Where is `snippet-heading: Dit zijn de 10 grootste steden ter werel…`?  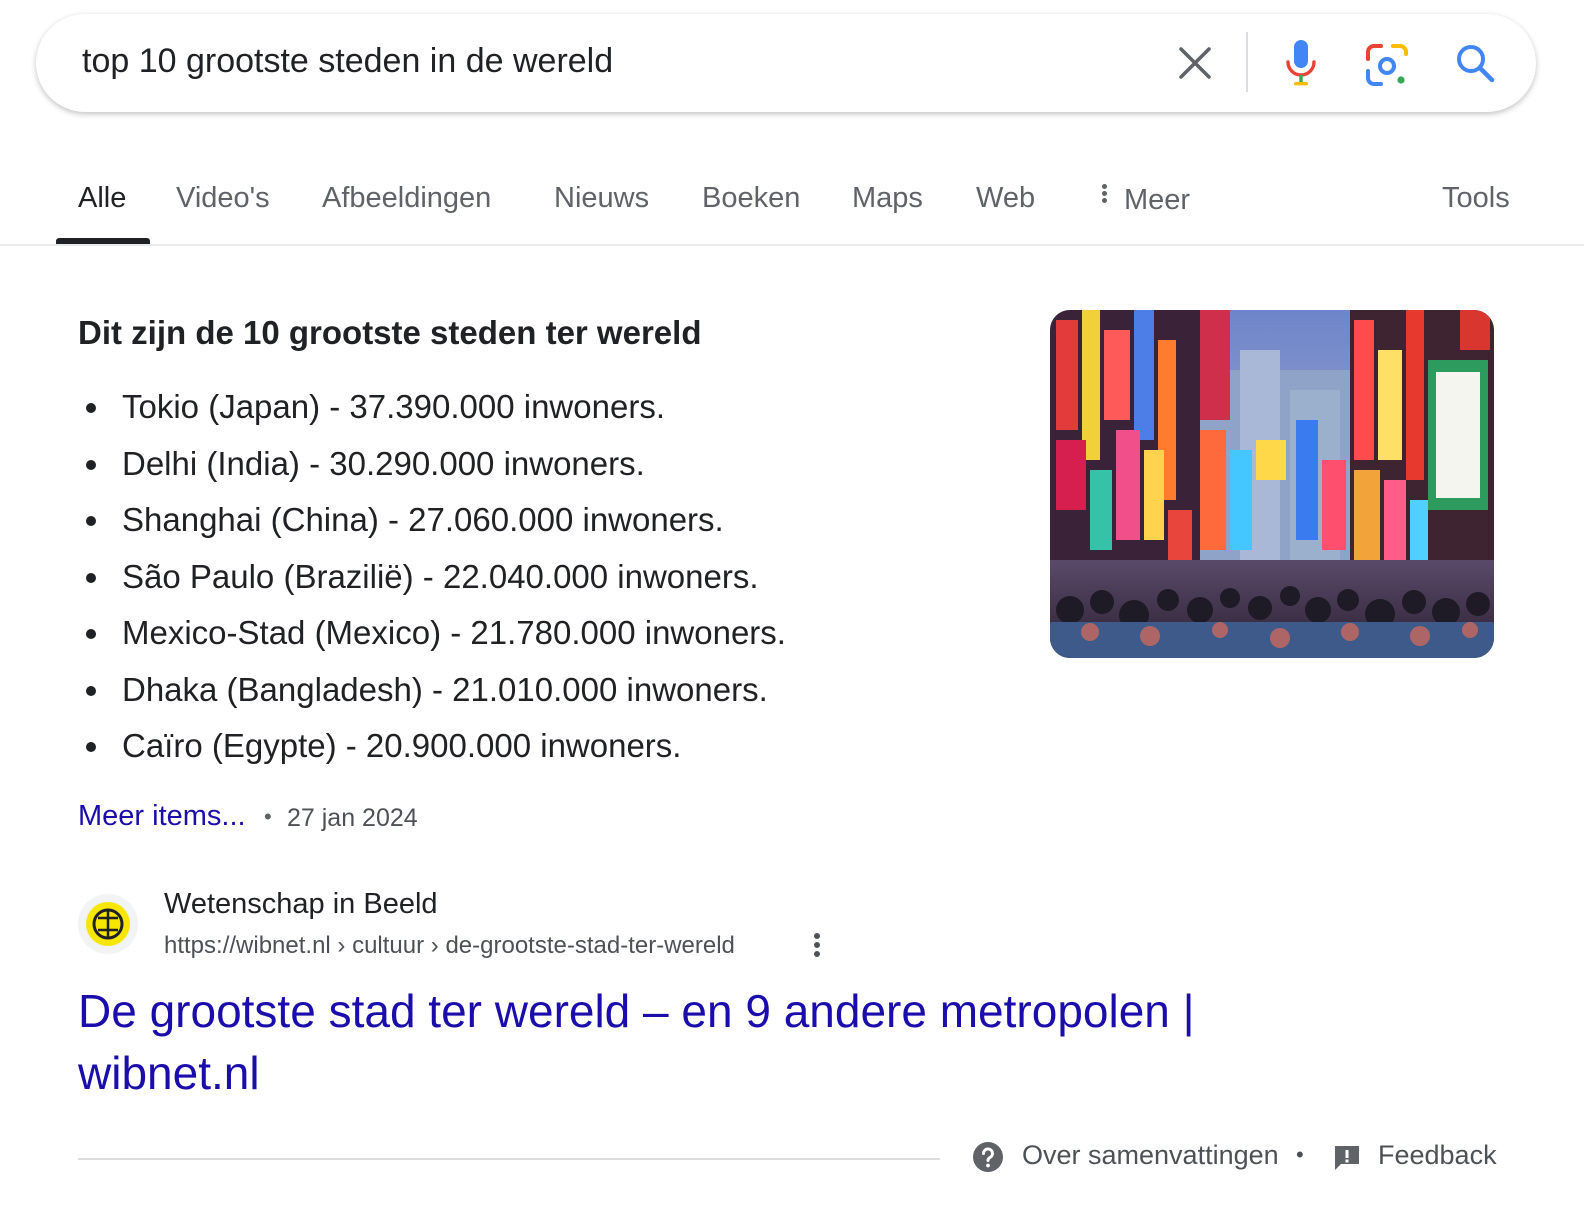 snippet-heading: Dit zijn de 10 grootste steden ter werel… is located at coordinates (390, 332).